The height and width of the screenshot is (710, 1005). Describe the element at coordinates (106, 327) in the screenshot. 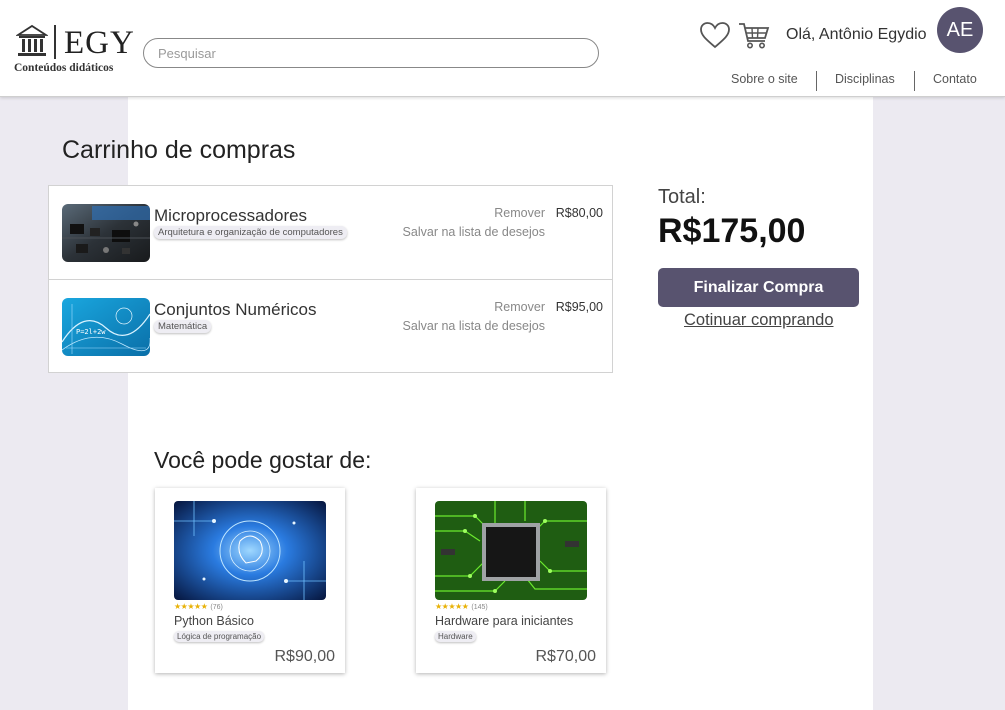

I see `math-thumbnail: P=2l+2w` at that location.